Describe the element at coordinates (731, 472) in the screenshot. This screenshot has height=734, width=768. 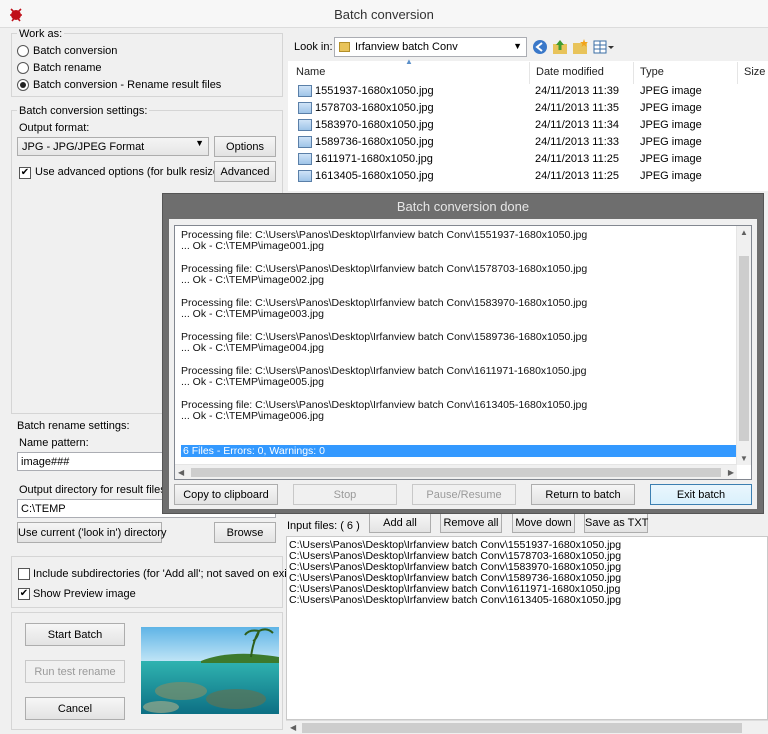
I see `scroll-right-icon: ▶` at that location.